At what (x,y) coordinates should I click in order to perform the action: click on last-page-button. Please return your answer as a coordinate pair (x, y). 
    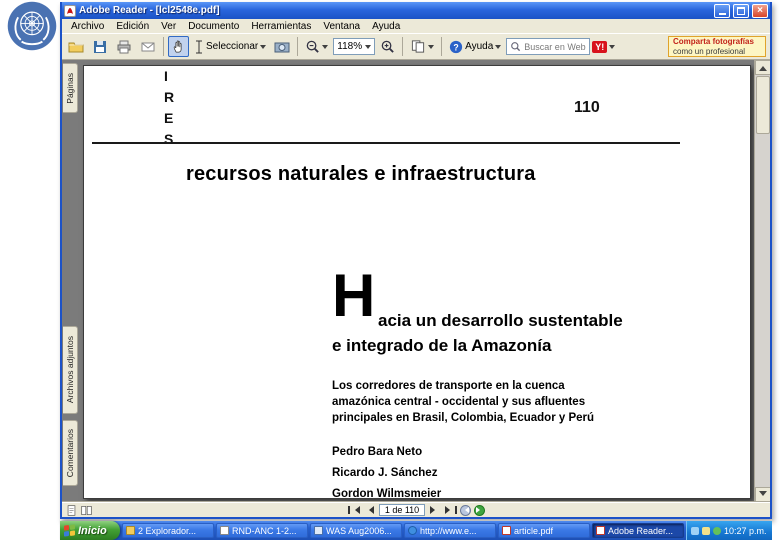
    Looking at the image, I should click on (450, 510).